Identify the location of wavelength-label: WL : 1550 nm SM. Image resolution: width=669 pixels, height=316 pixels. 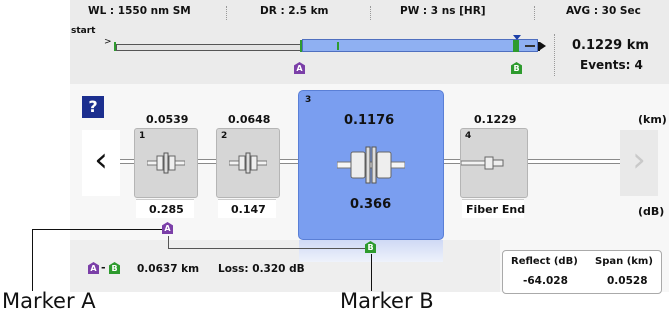
(139, 11).